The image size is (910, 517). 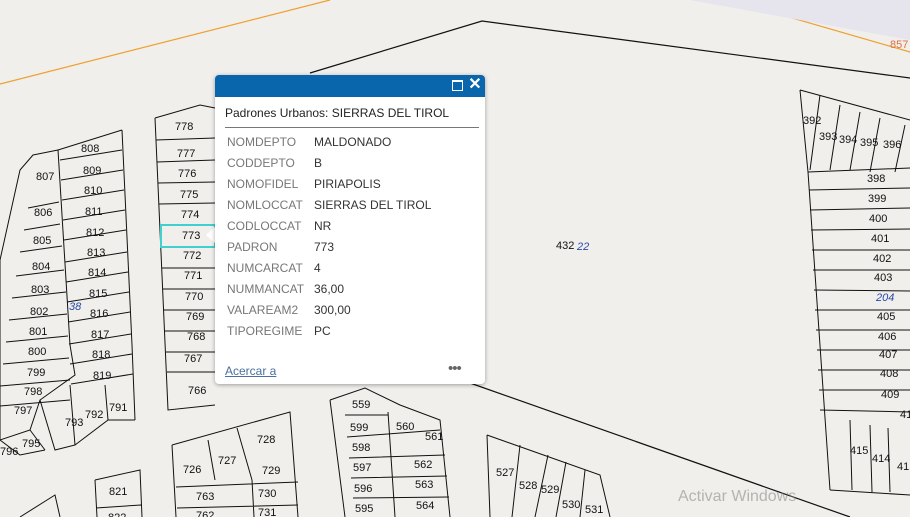 What do you see at coordinates (41, 267) in the screenshot?
I see `parcel-label: 804` at bounding box center [41, 267].